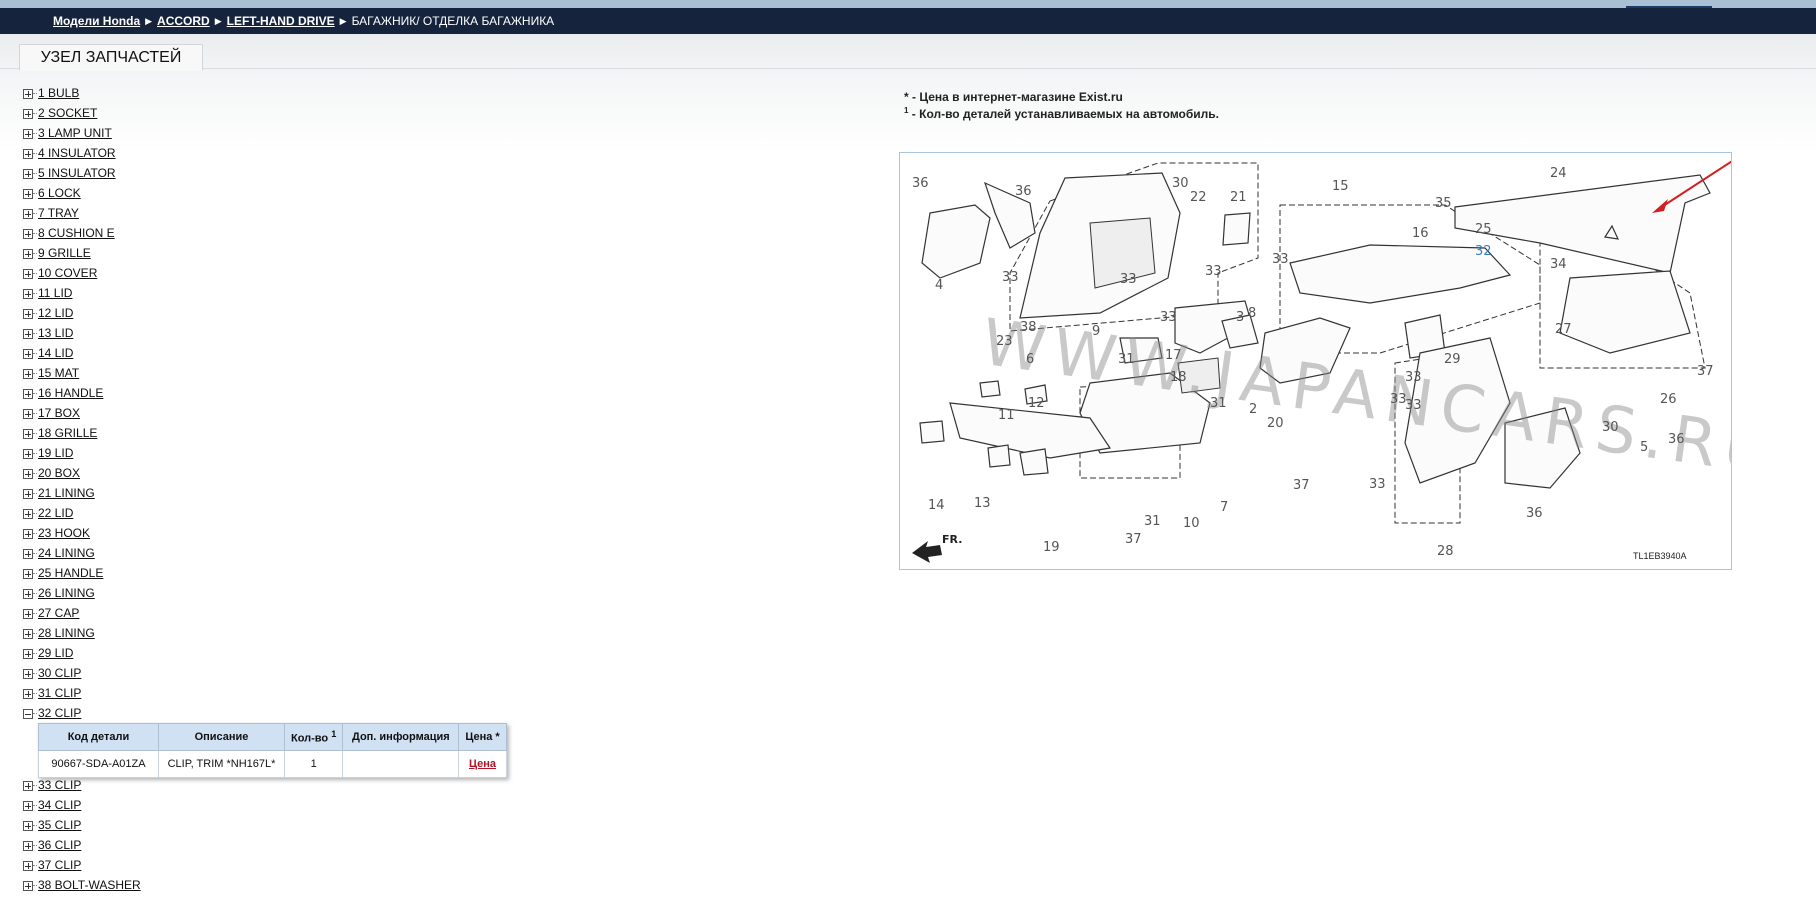  I want to click on tree-item-link: 25 HANDLE, so click(70, 573).